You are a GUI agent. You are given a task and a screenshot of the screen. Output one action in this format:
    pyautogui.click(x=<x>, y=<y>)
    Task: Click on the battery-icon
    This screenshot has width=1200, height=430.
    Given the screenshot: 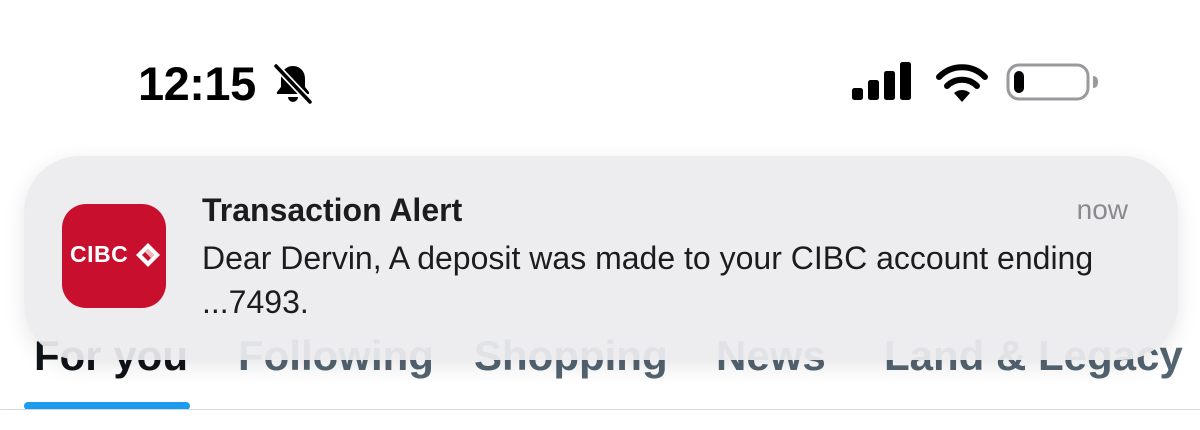 What is the action you would take?
    pyautogui.click(x=1052, y=82)
    